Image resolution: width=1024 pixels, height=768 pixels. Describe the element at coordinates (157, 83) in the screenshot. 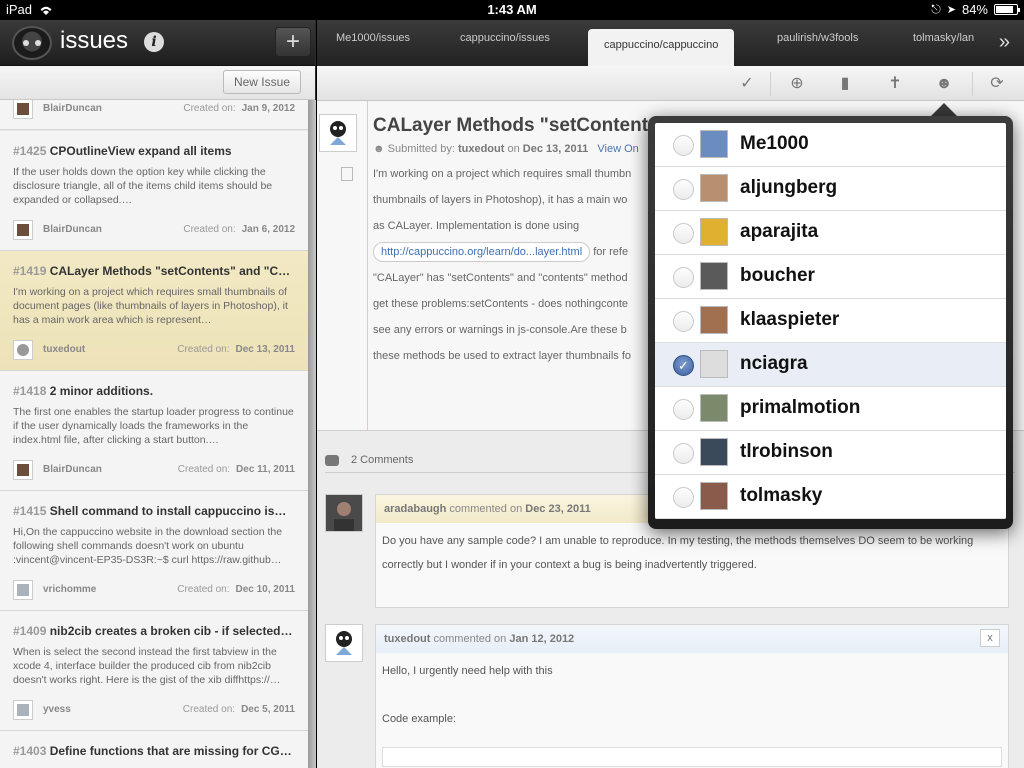

I see `sidebar-toolbar: New Issue` at that location.